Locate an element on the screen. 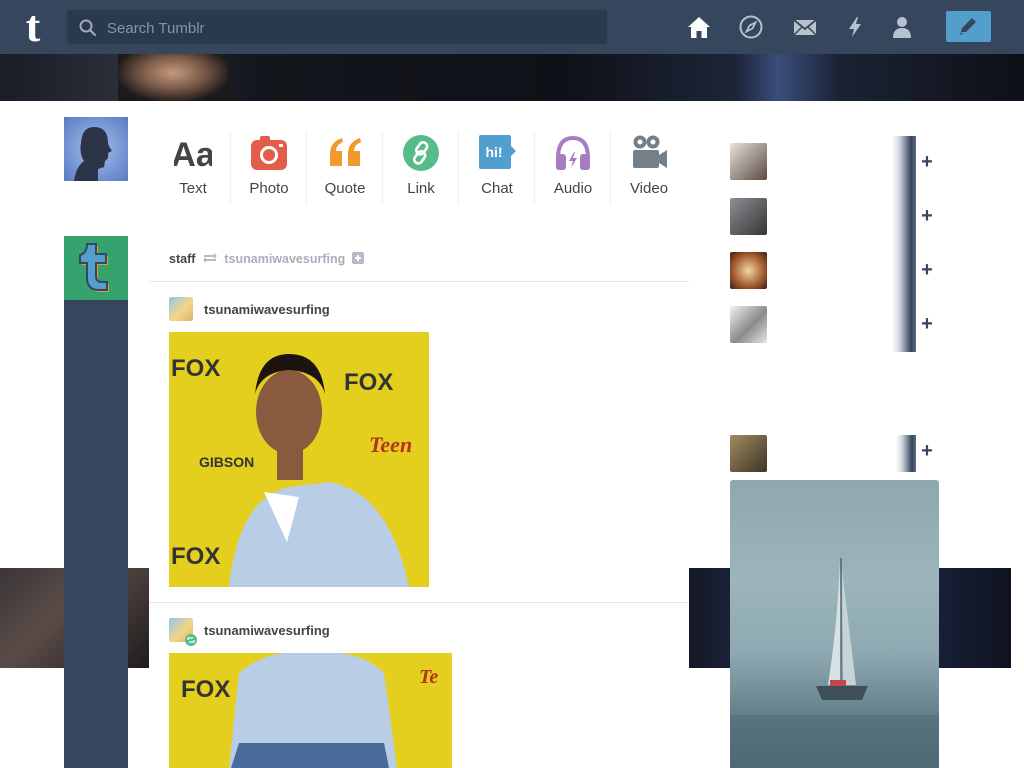  top-navigation-bar: t is located at coordinates (512, 27).